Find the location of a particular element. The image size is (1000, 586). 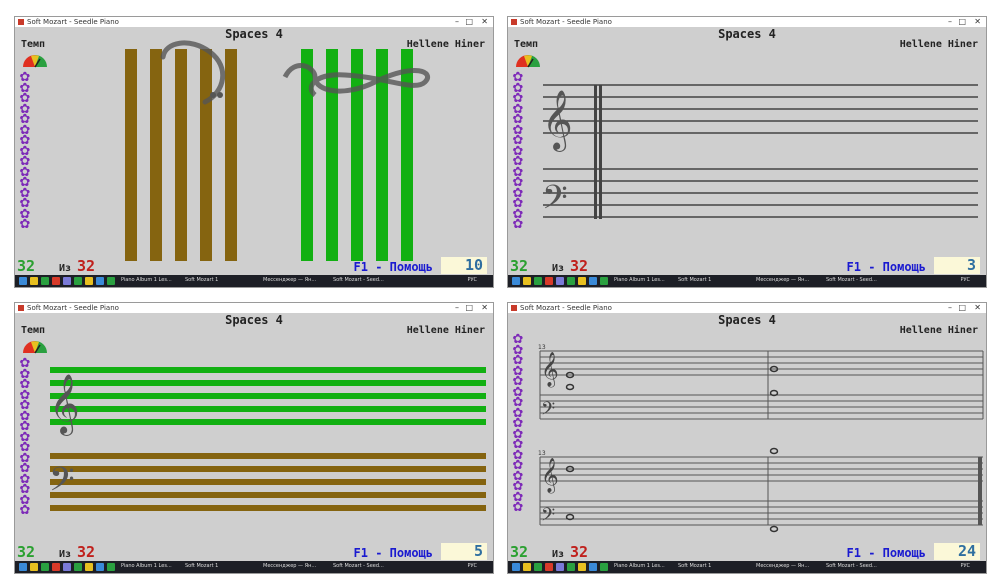

barline is located at coordinates (595, 152).